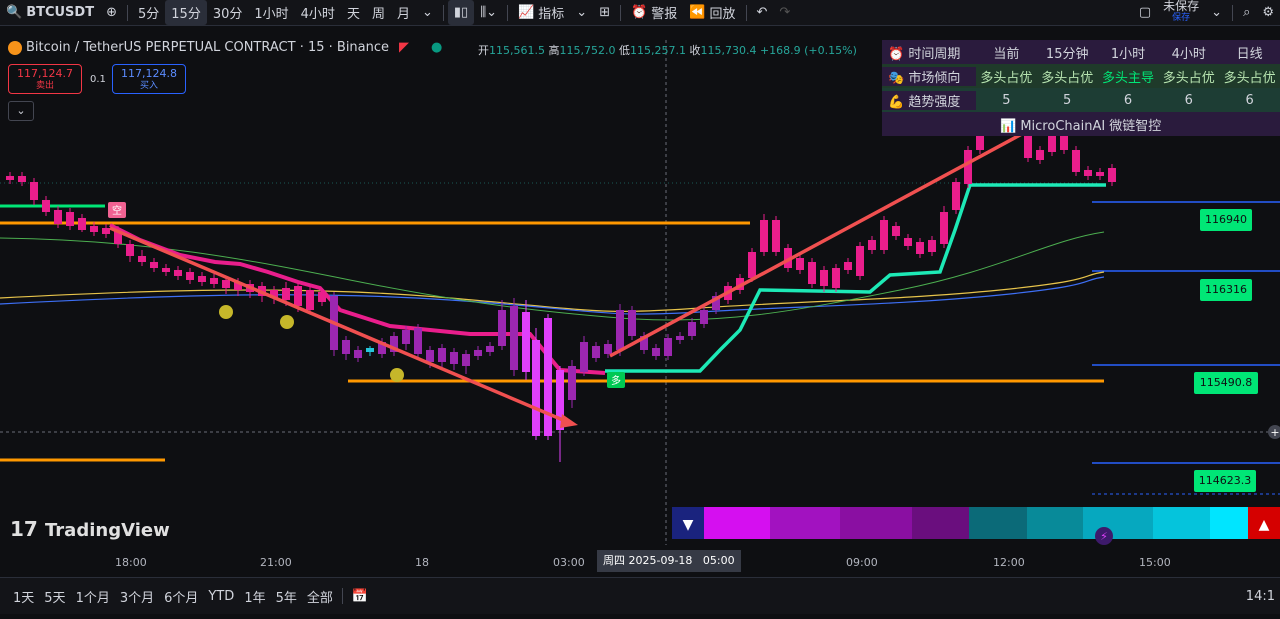 The width and height of the screenshot is (1280, 619). Describe the element at coordinates (1260, 596) in the screenshot. I see `clock-readout: 14:1` at that location.